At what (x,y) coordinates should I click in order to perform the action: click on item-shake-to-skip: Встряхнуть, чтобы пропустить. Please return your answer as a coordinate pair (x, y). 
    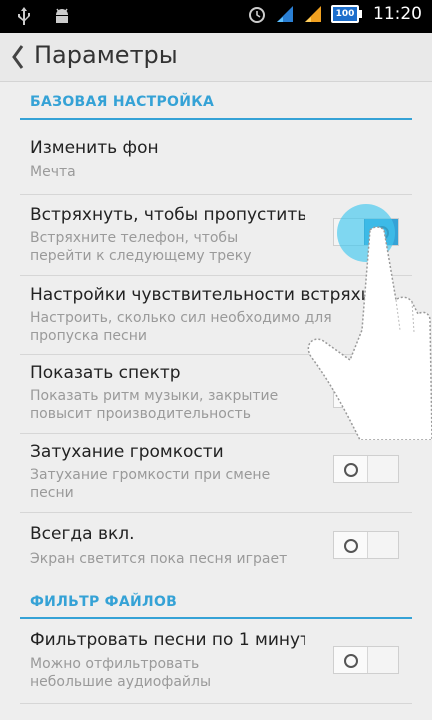
    Looking at the image, I should click on (167, 215).